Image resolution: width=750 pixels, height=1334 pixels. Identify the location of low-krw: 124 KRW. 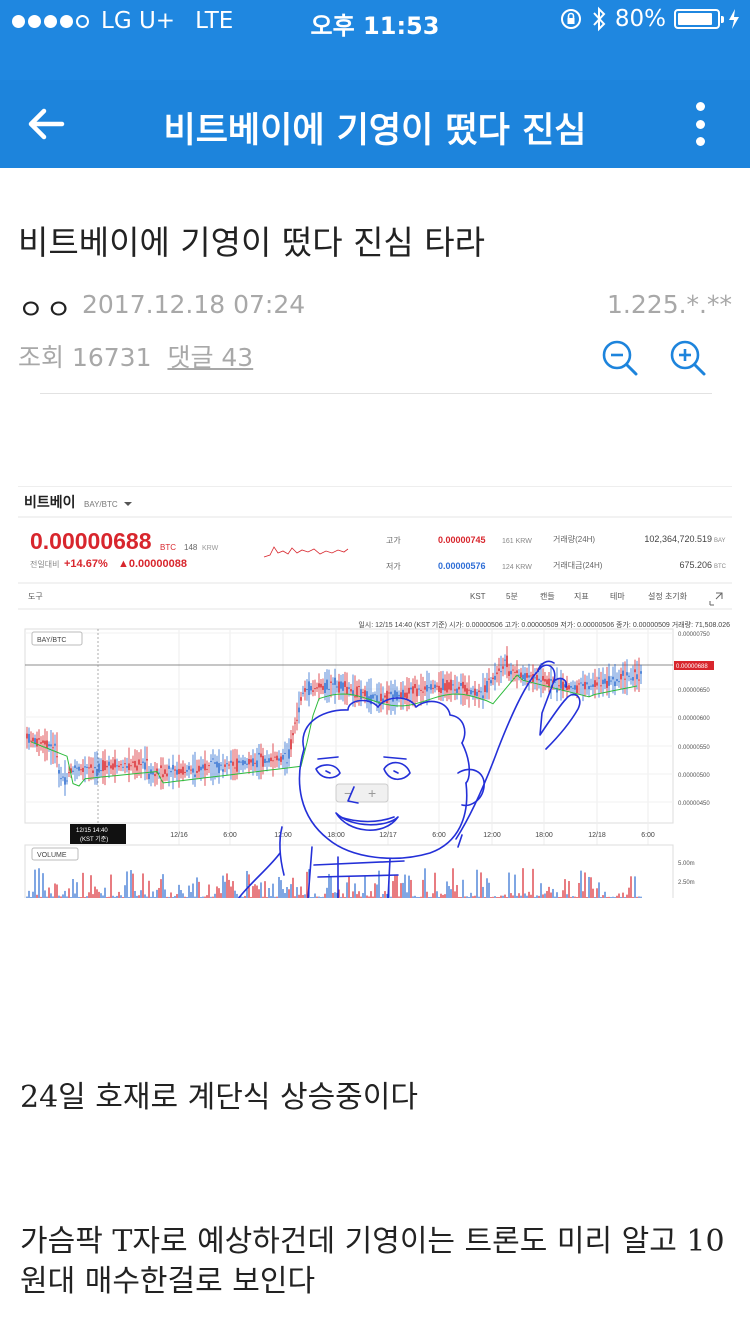
(517, 567).